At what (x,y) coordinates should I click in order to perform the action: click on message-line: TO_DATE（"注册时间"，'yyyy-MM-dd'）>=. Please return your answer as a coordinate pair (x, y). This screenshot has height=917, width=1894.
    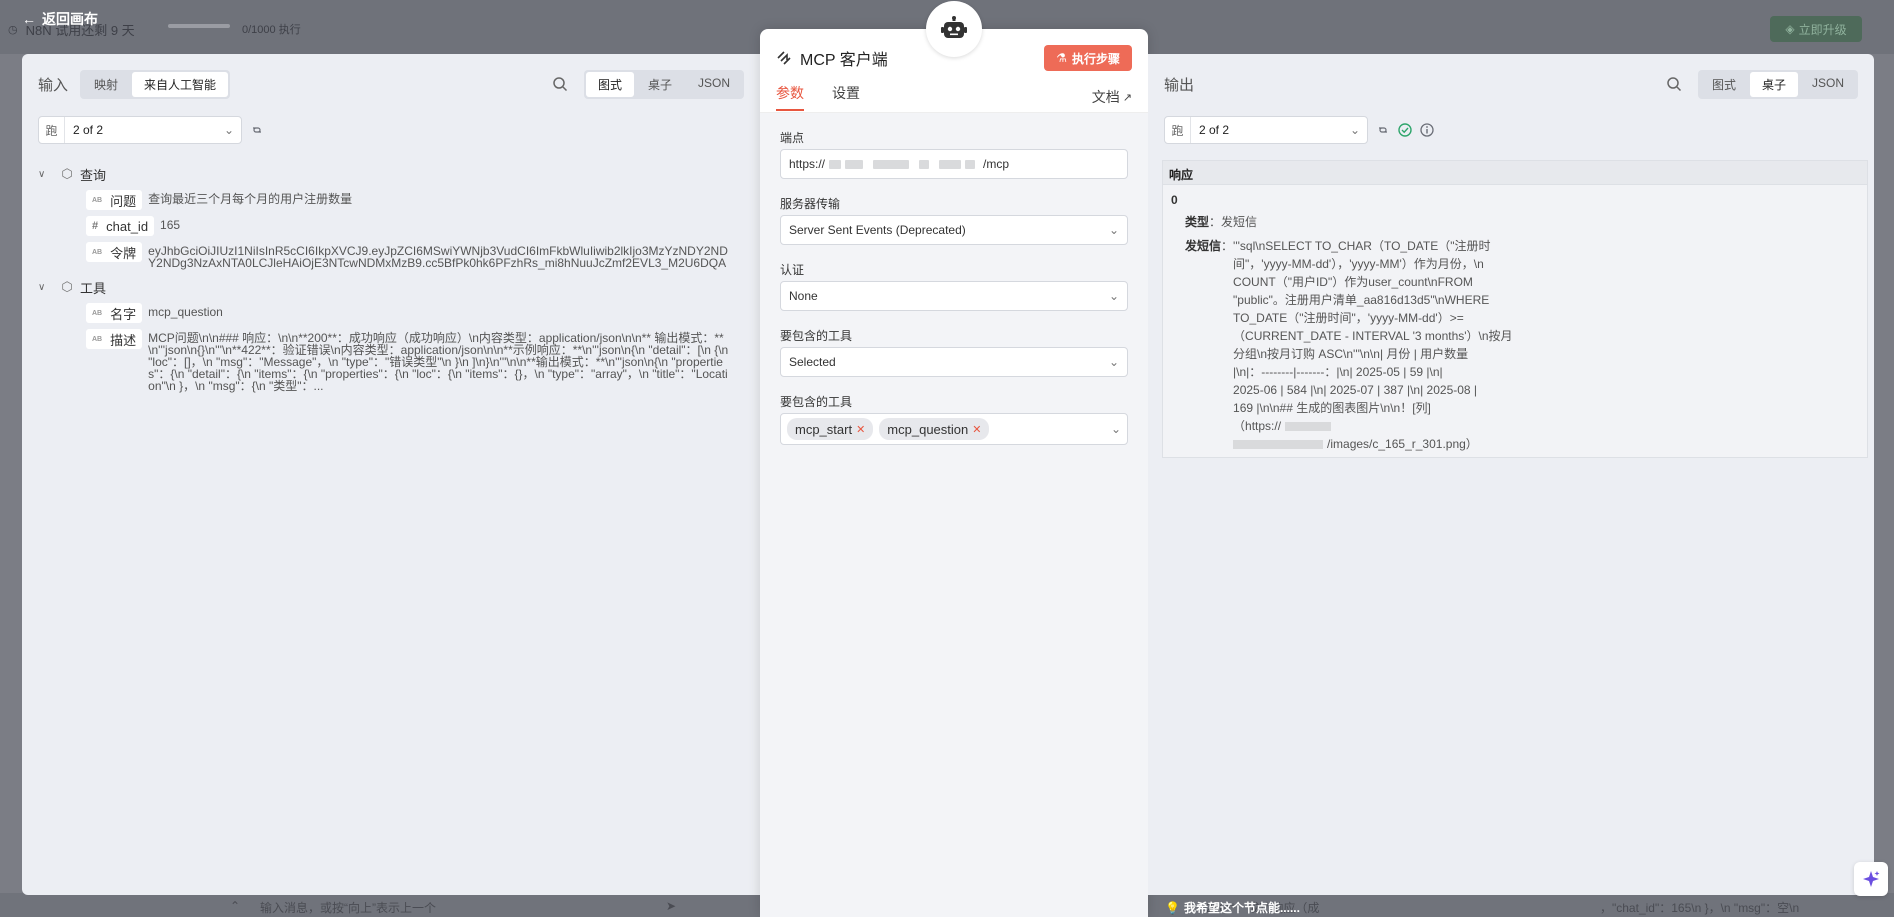
    Looking at the image, I should click on (1348, 318).